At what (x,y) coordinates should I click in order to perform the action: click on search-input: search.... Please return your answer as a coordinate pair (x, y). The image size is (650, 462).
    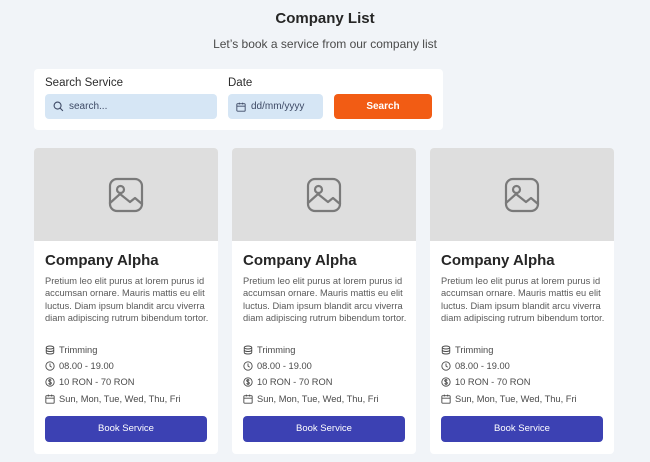
    Looking at the image, I should click on (131, 106).